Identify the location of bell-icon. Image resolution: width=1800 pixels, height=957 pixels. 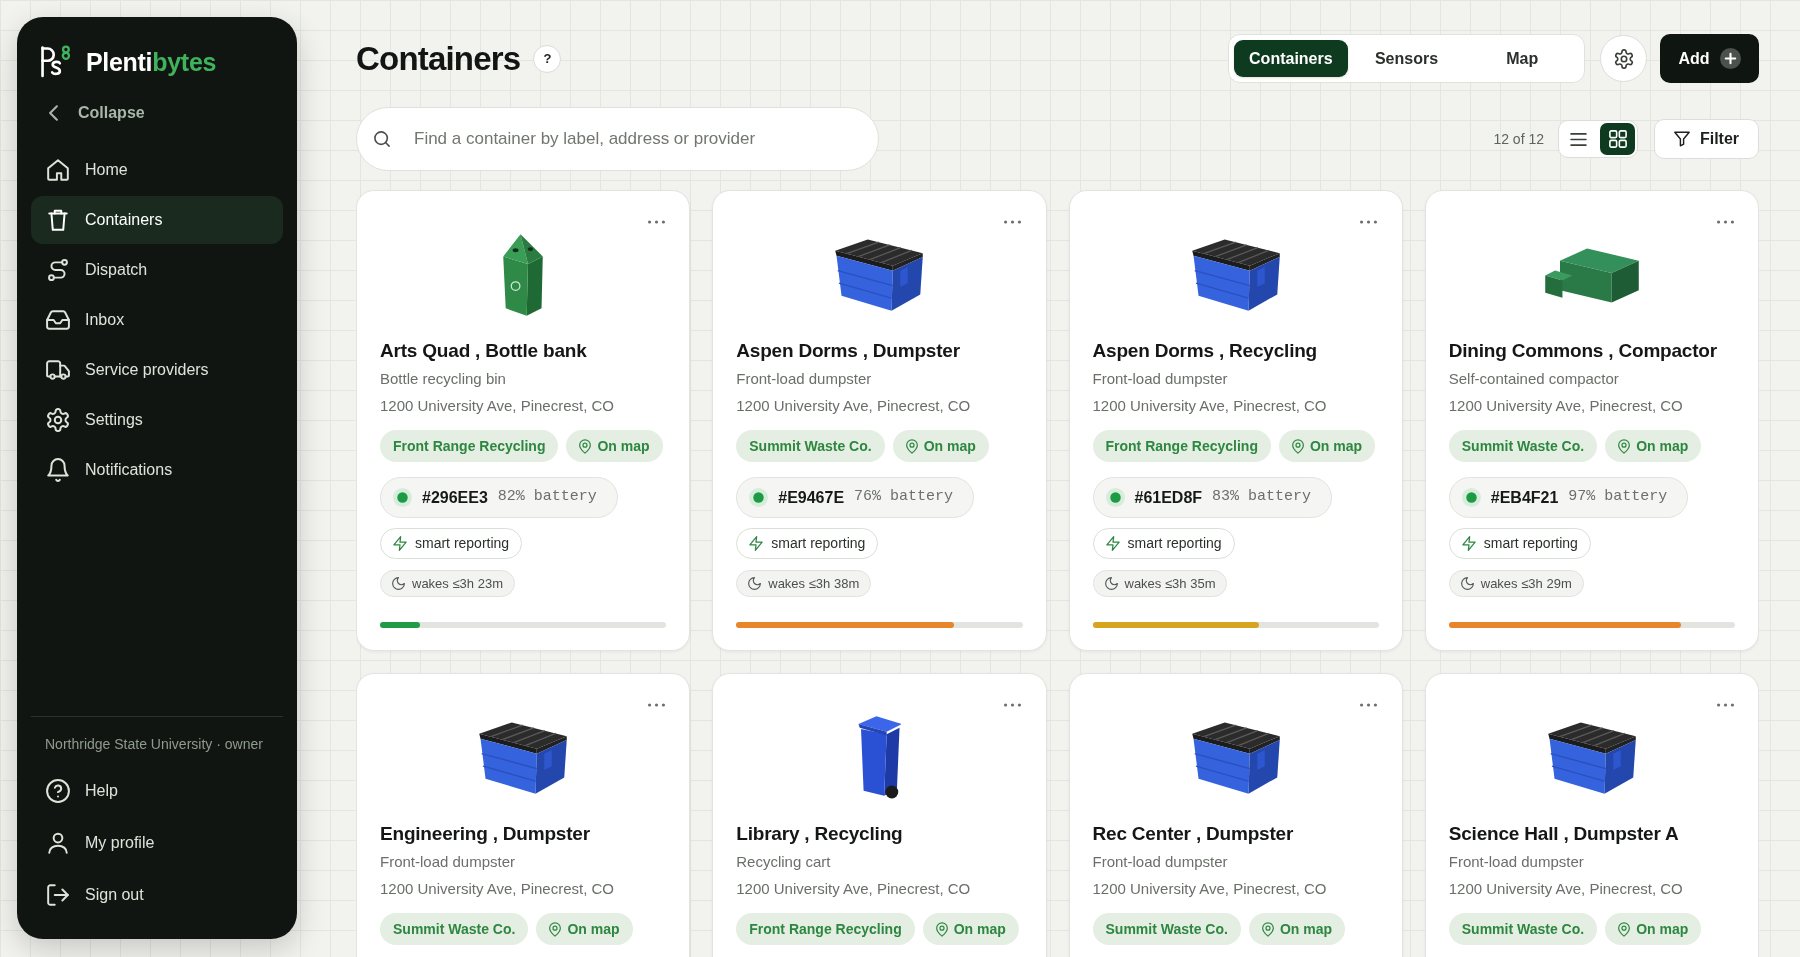
(58, 470).